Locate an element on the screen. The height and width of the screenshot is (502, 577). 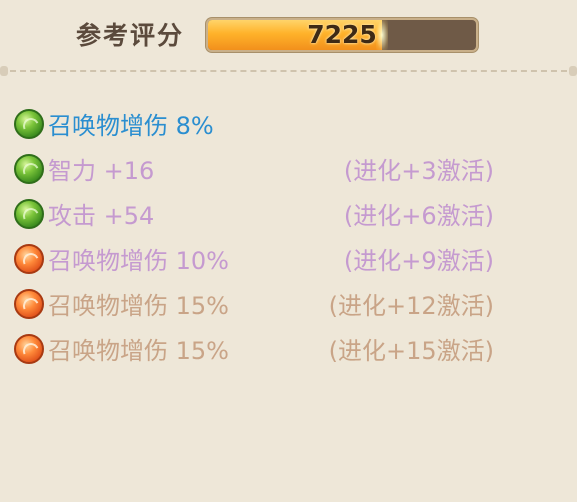
attribute-name: 攻击 +54 is located at coordinates (101, 216).